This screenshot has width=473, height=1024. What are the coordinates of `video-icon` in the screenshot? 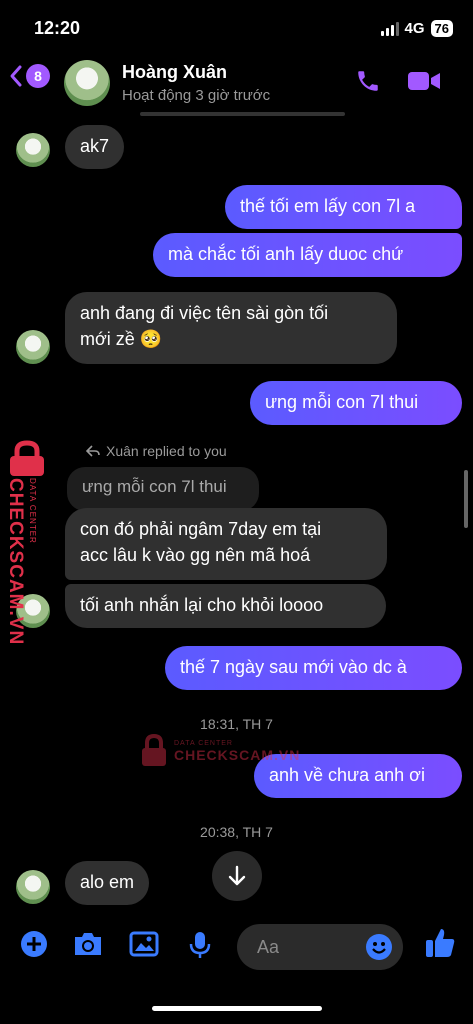 It's located at (424, 81).